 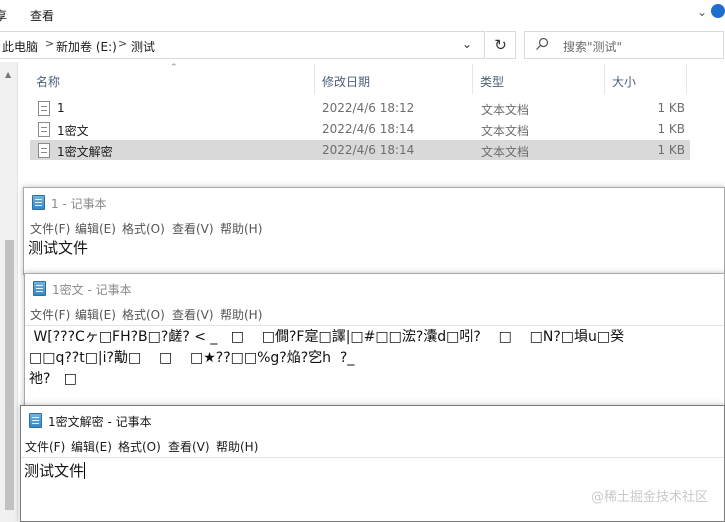 I want to click on file-row-selected: 1密文解密 2022/4/6 18:14 文本文档 1 KB, so click(x=360, y=150).